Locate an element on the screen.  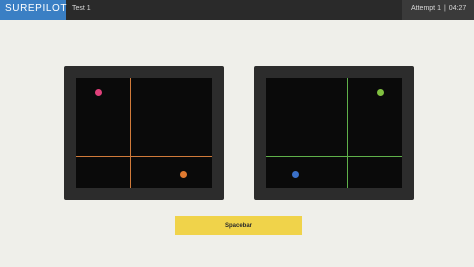
left-tracking-screen is located at coordinates (144, 133).